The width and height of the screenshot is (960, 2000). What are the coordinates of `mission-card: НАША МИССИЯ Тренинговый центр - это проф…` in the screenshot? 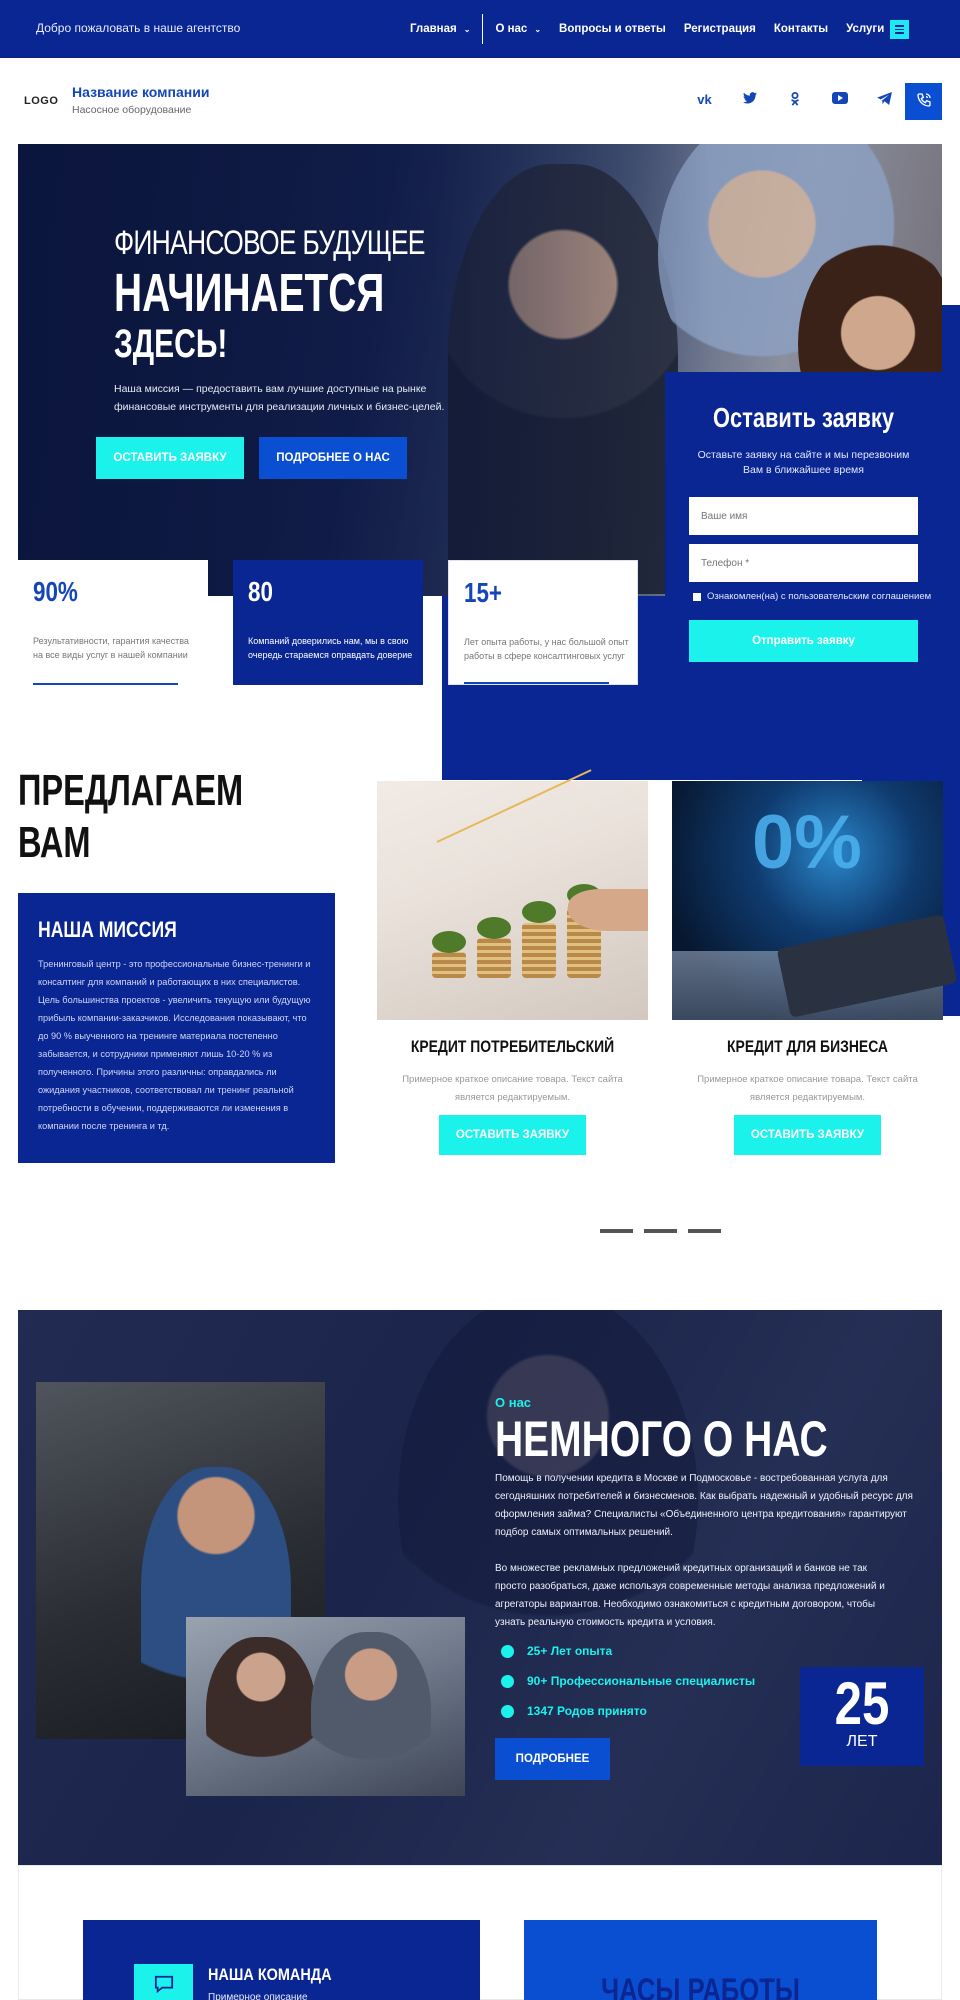 It's located at (176, 1028).